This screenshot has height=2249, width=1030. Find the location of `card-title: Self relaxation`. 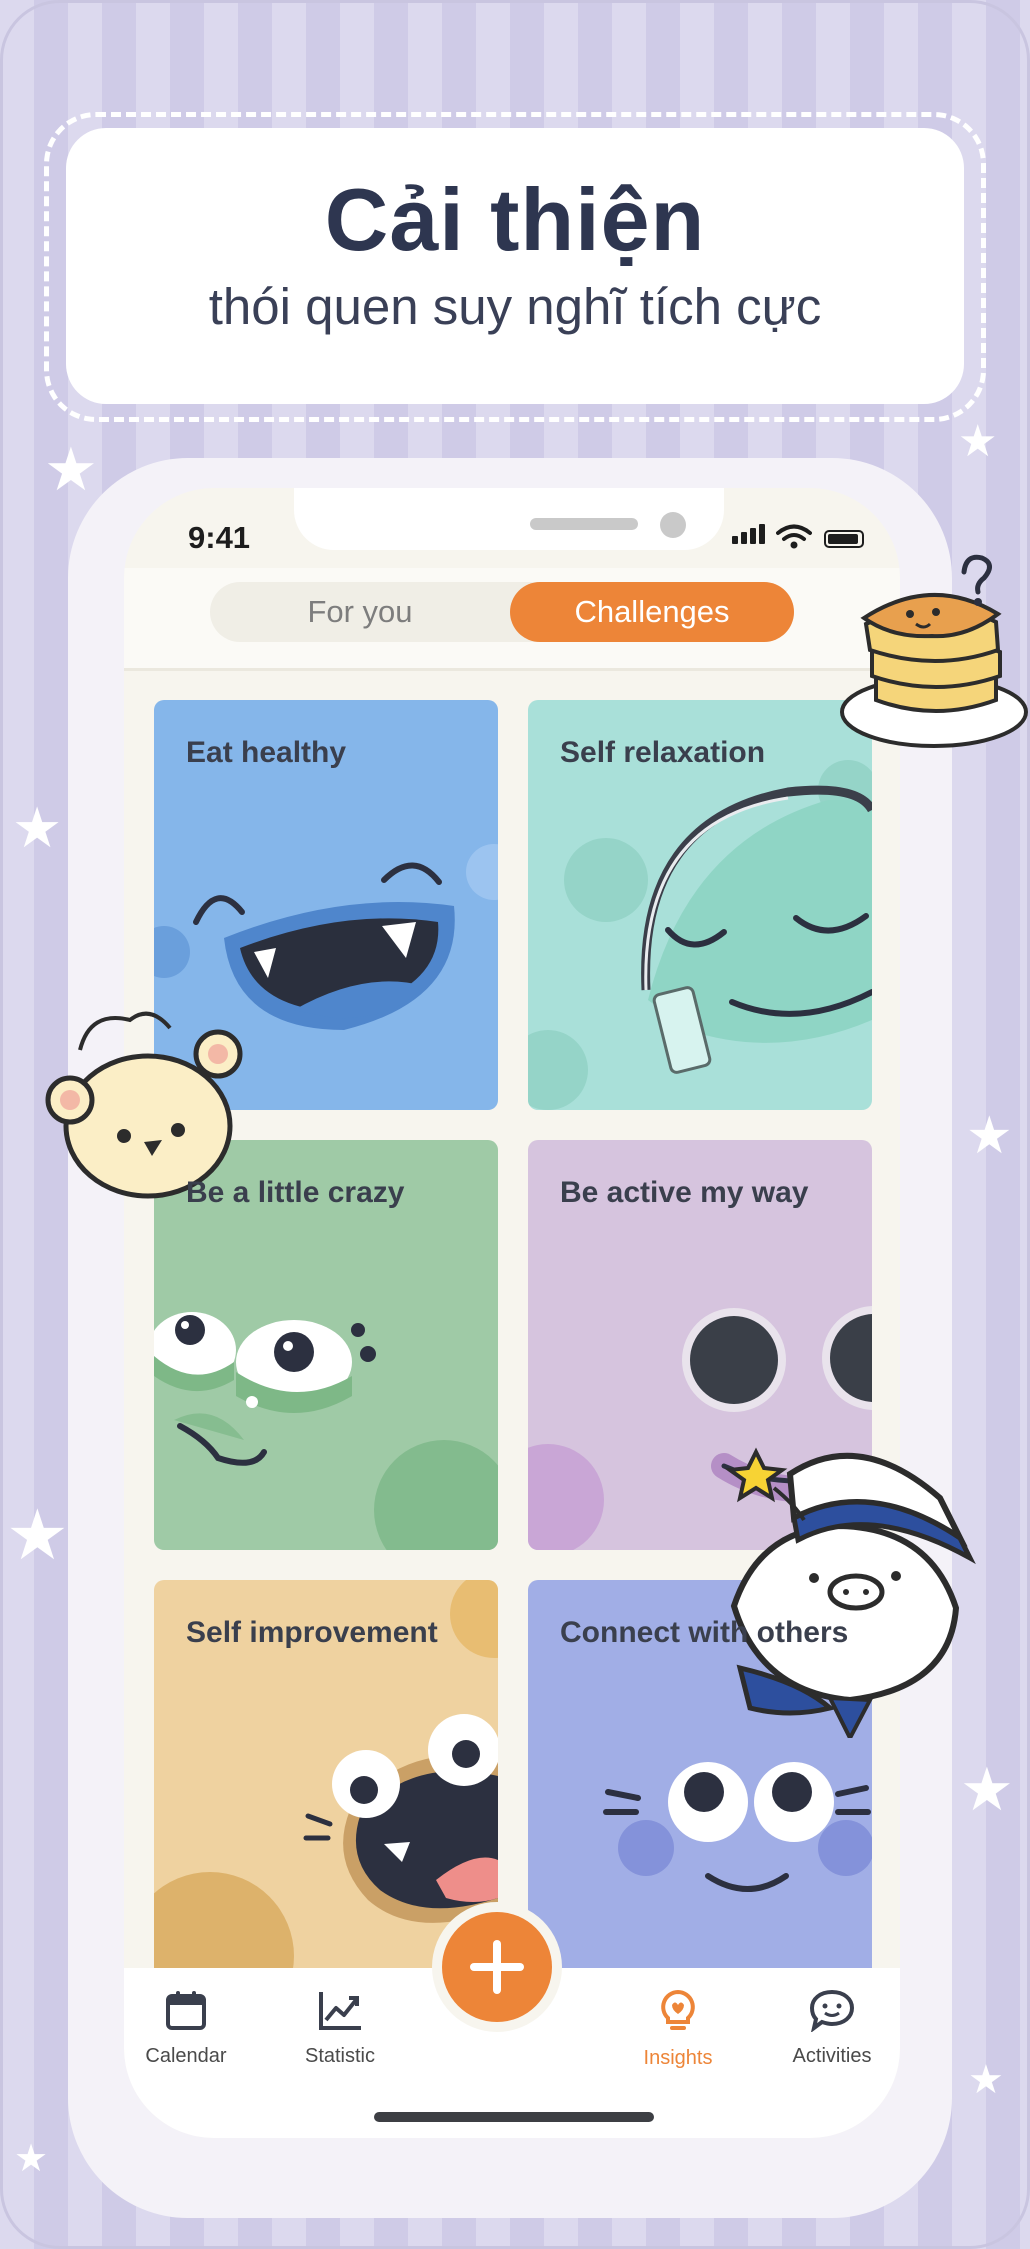

card-title: Self relaxation is located at coordinates (663, 752).